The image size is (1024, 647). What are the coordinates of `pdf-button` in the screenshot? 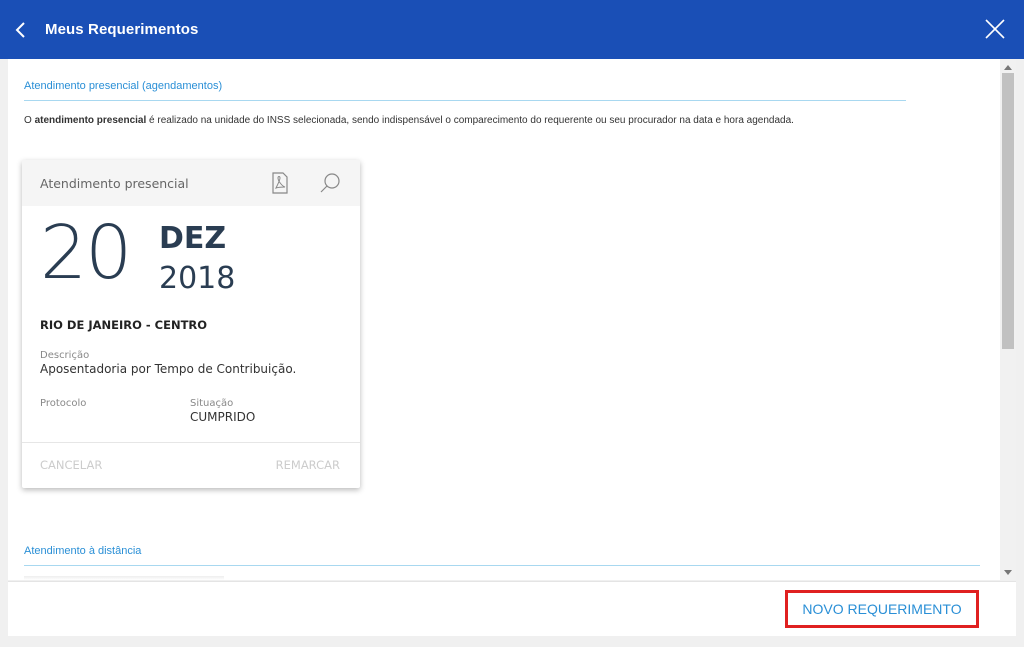 It's located at (280, 183).